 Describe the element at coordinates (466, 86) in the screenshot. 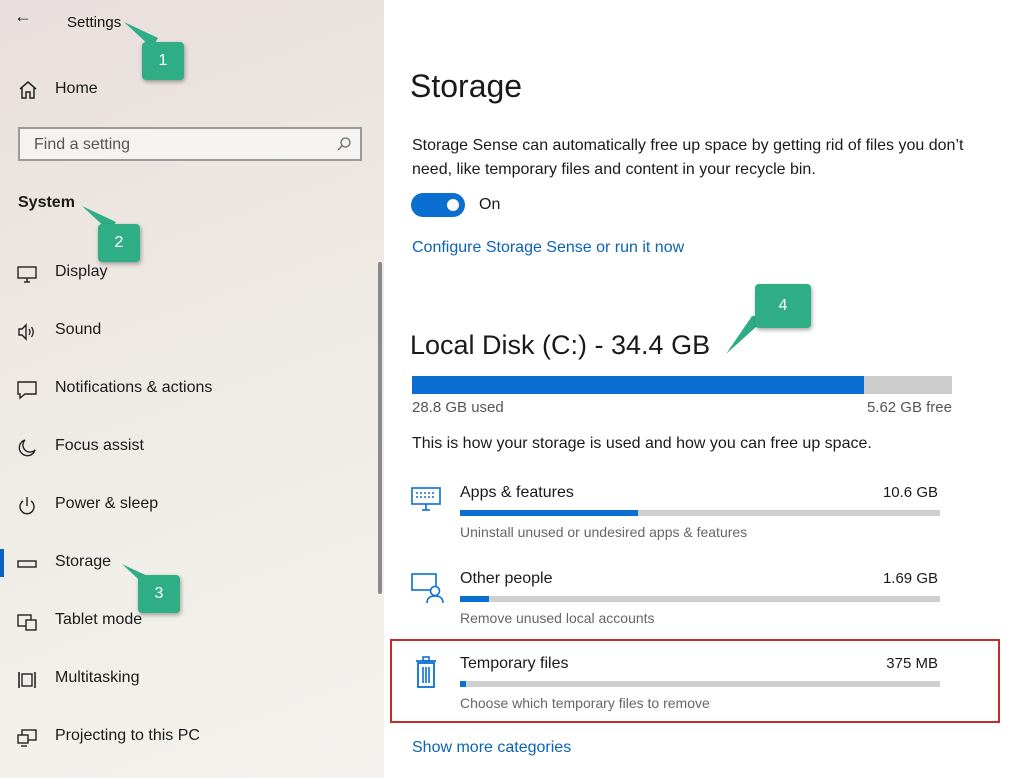

I see `page-title: Storage` at that location.